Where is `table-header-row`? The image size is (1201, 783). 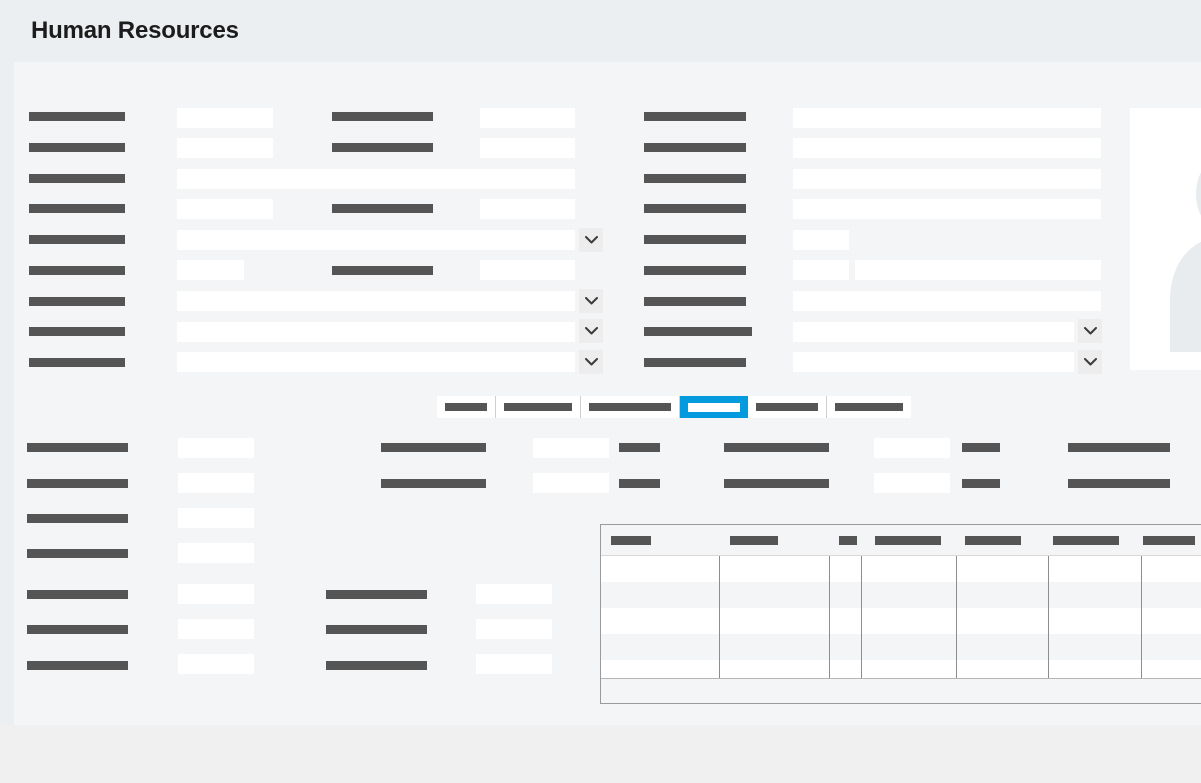
table-header-row is located at coordinates (901, 540).